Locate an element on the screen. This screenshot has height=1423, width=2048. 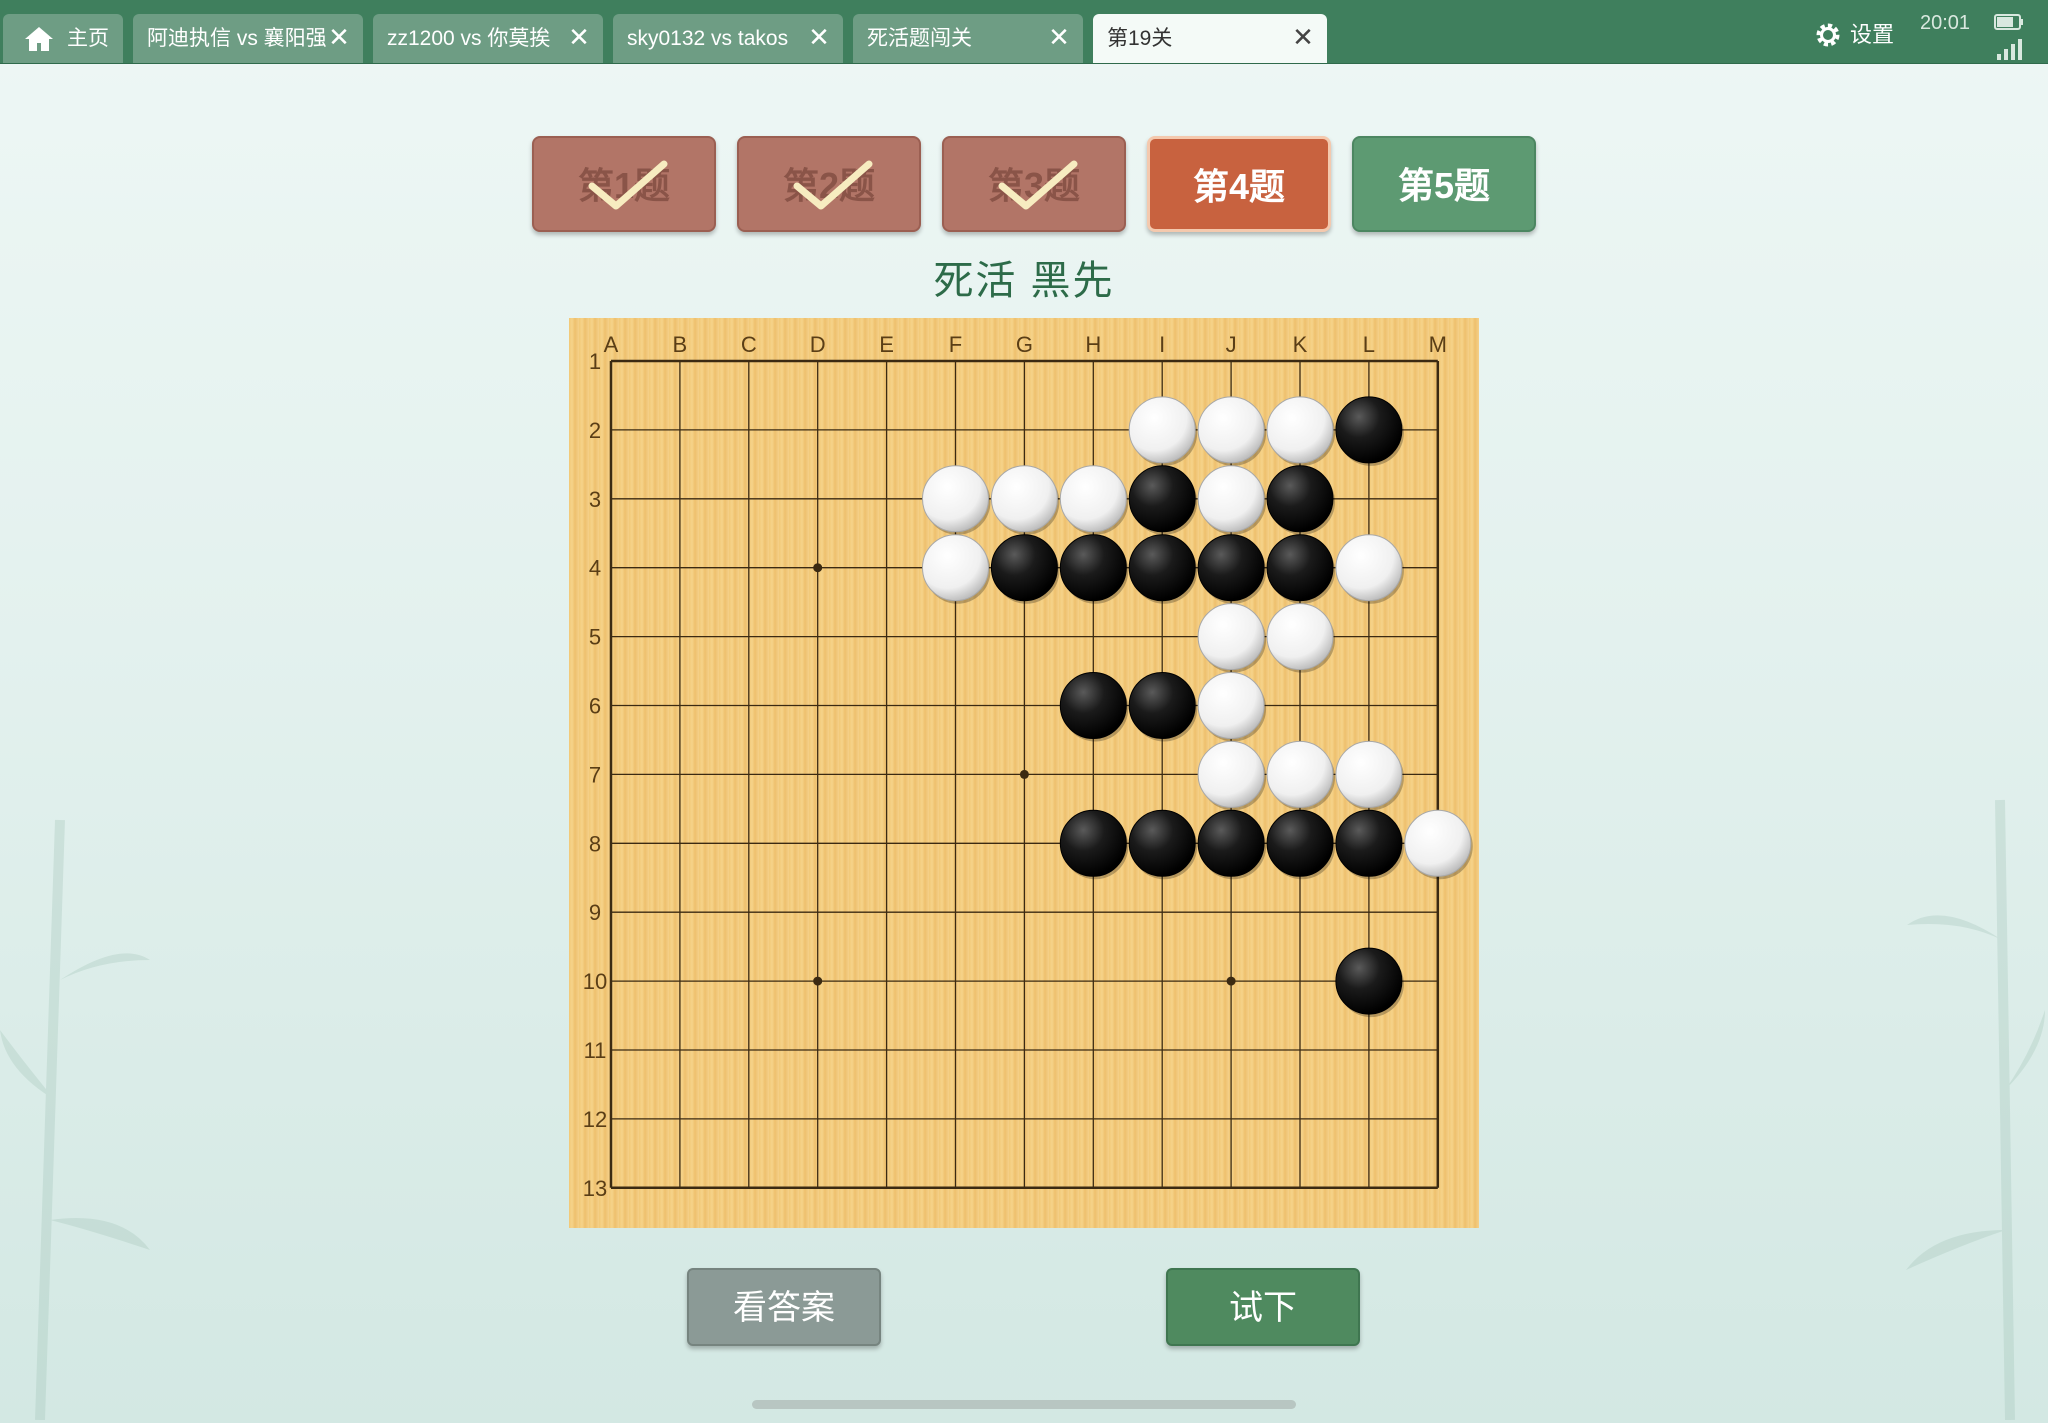
row-label: 9 is located at coordinates (595, 912).